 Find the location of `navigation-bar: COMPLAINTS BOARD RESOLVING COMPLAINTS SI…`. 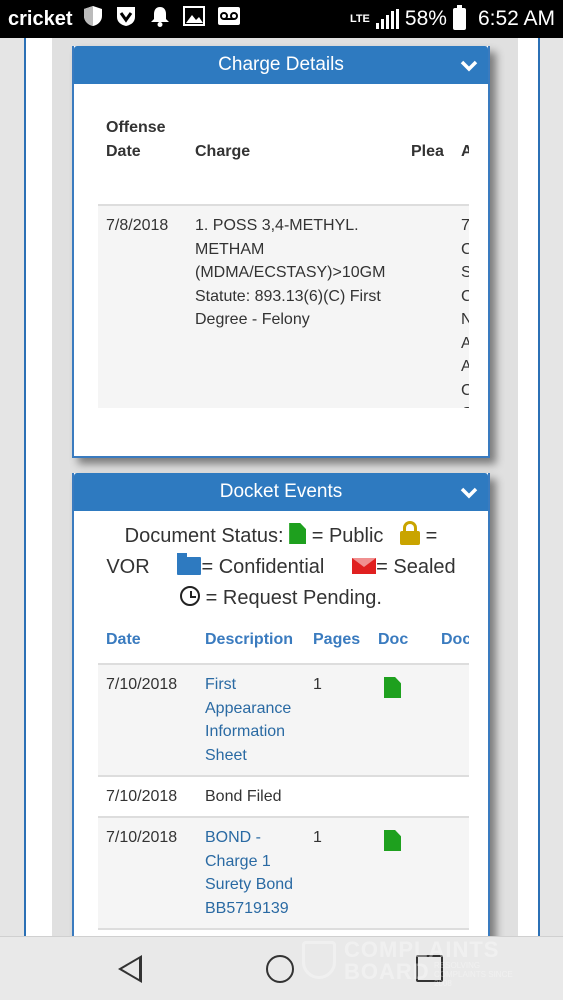

navigation-bar: COMPLAINTS BOARD RESOLVING COMPLAINTS SI… is located at coordinates (281, 968).